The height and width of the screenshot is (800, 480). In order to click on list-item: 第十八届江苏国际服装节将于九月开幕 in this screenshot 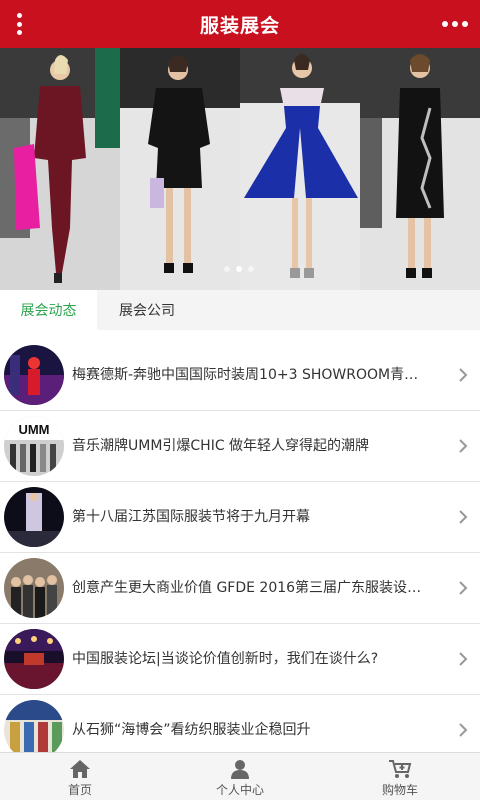, I will do `click(240, 517)`.